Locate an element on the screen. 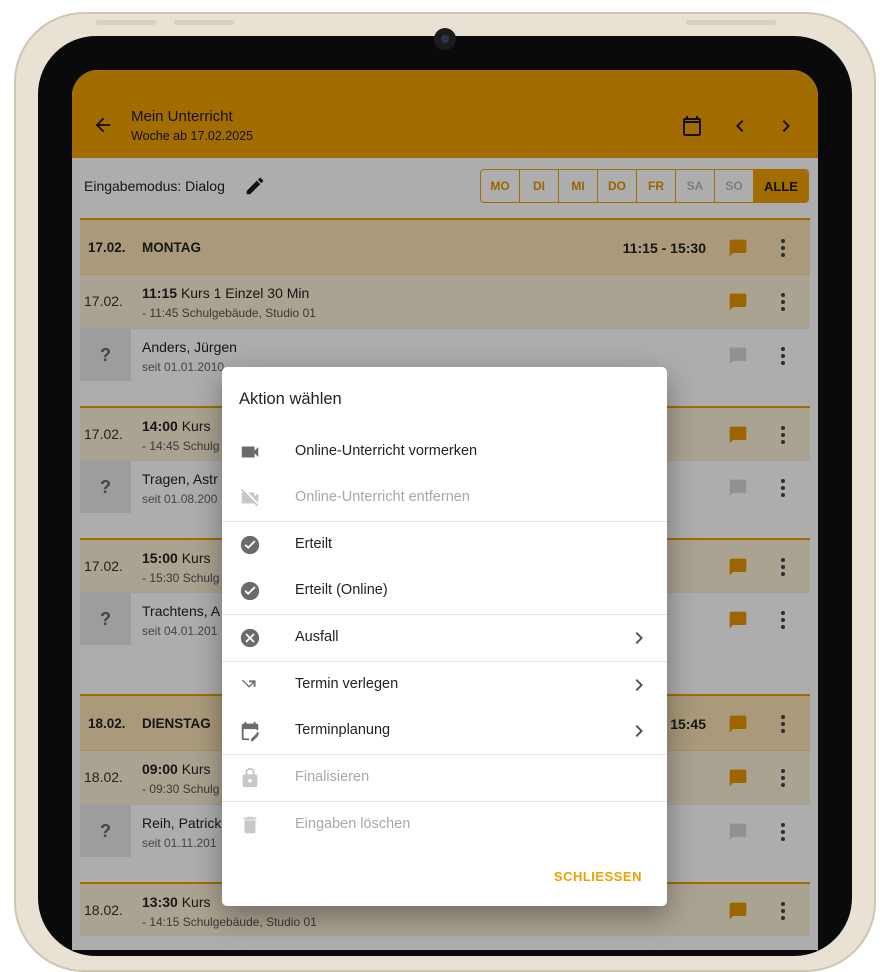  action-label: Termin verlegen is located at coordinates (347, 684).